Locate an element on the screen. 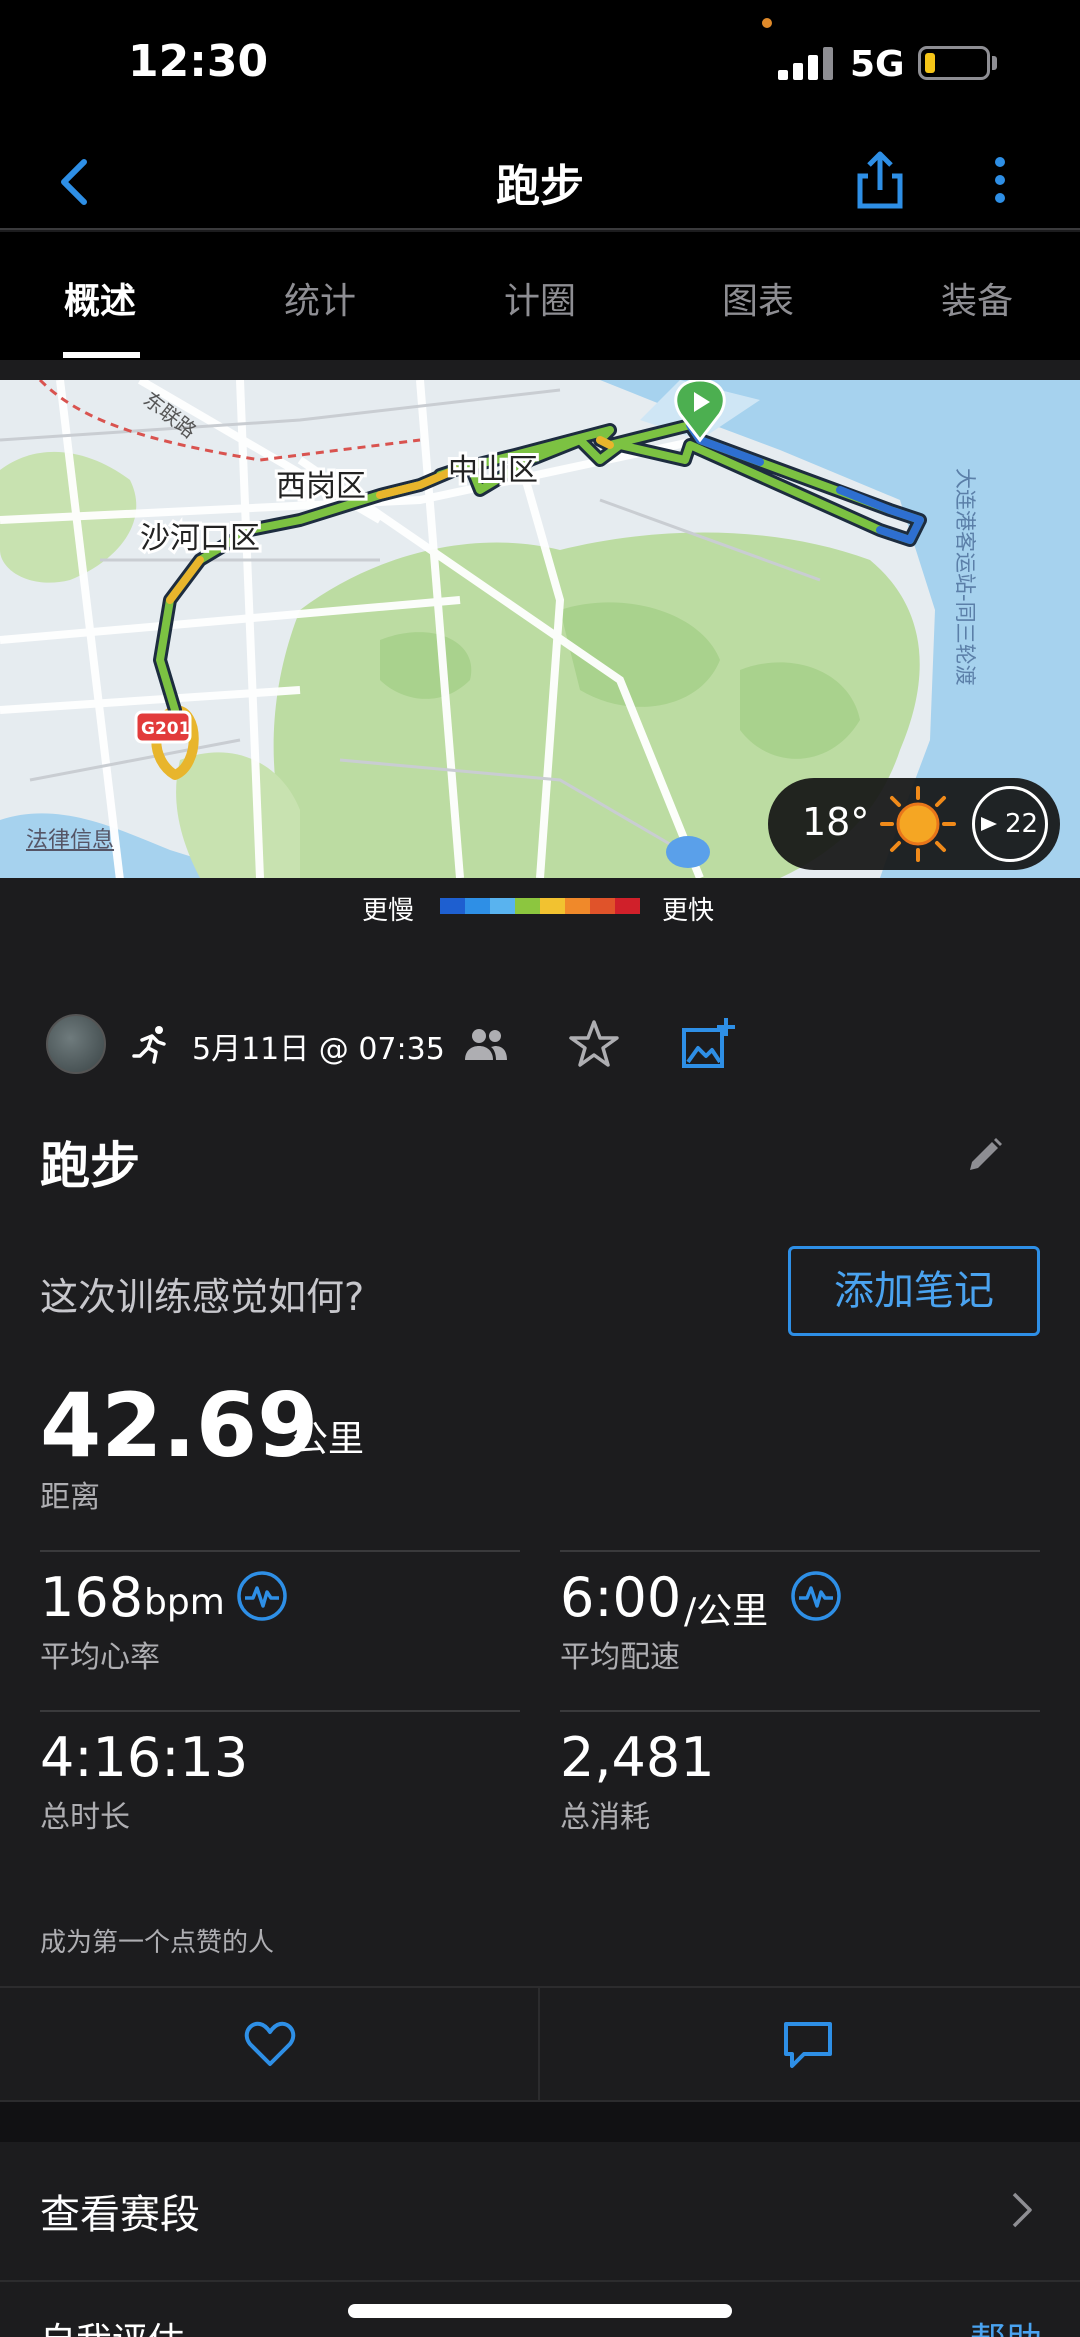  signal-strength-icon is located at coordinates (806, 63).